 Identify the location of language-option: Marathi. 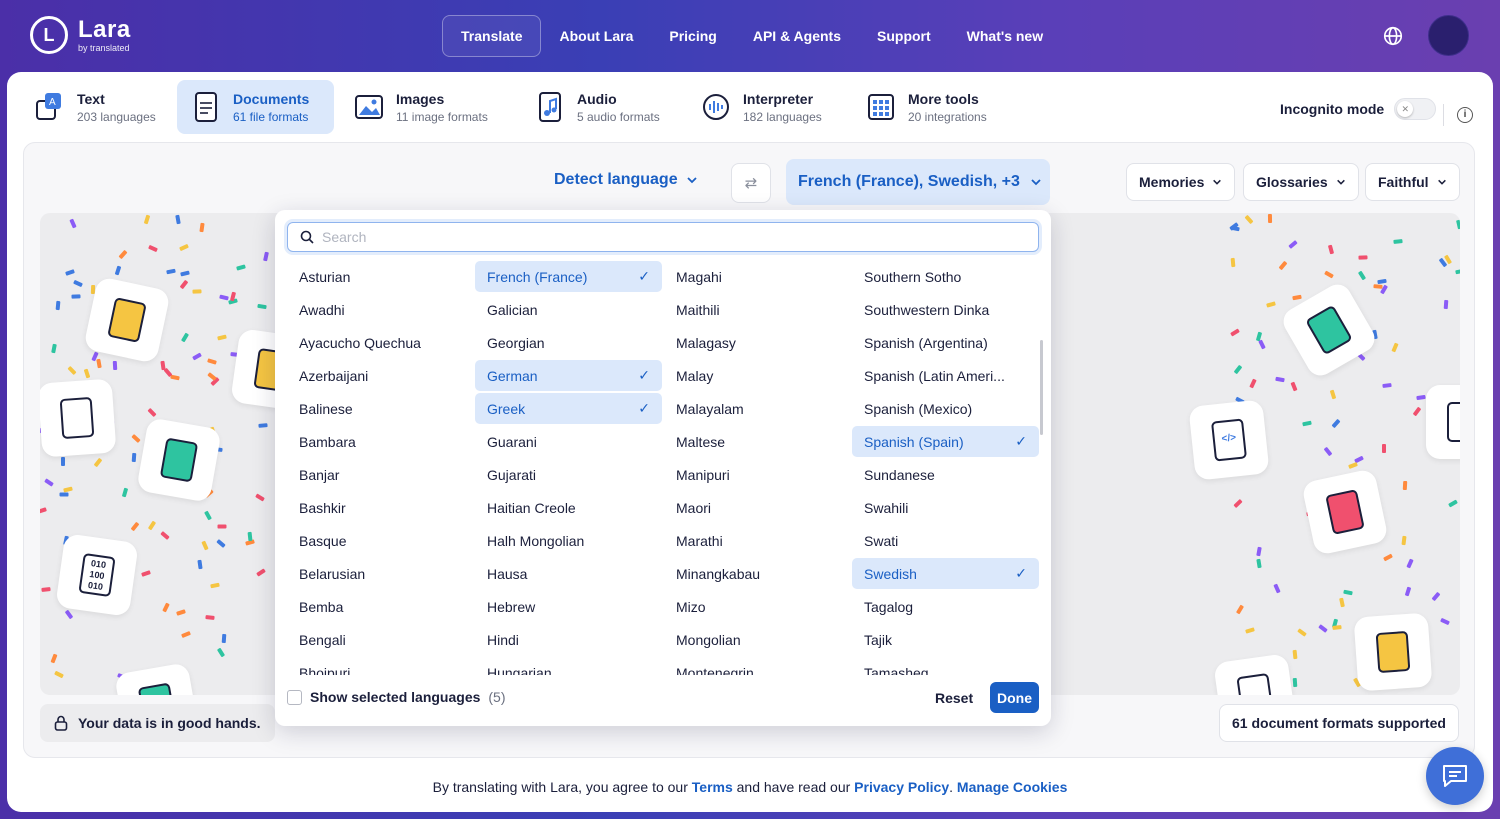
(757, 540).